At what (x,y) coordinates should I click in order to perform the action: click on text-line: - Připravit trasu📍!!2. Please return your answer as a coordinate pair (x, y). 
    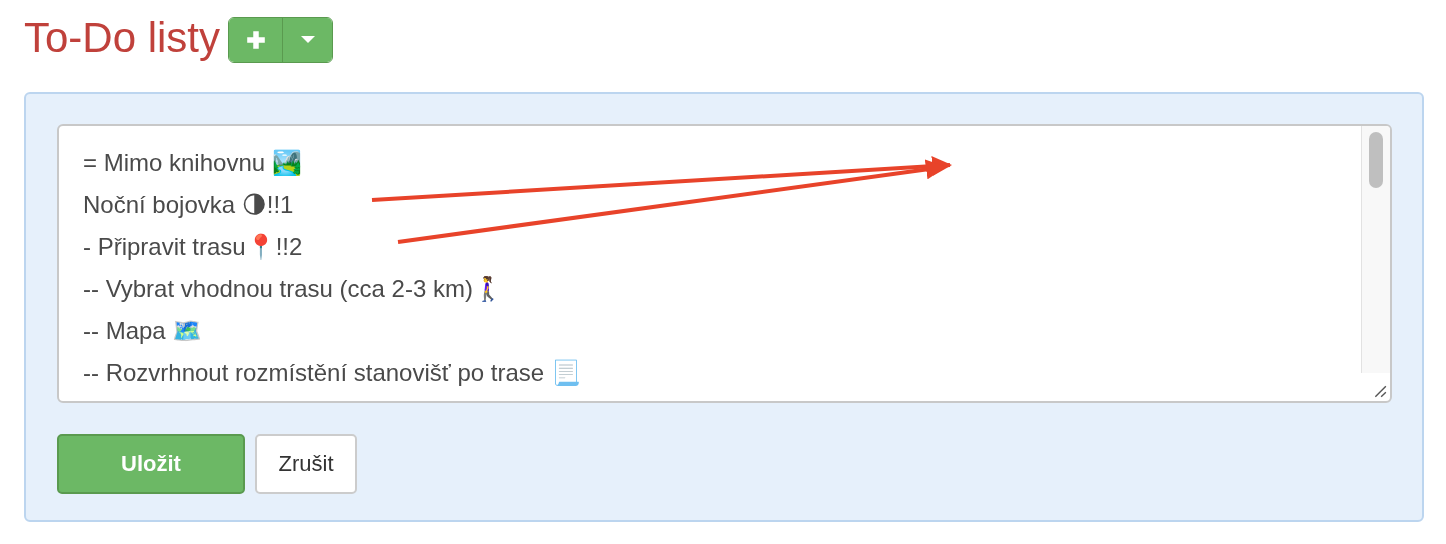
    Looking at the image, I should click on (193, 247).